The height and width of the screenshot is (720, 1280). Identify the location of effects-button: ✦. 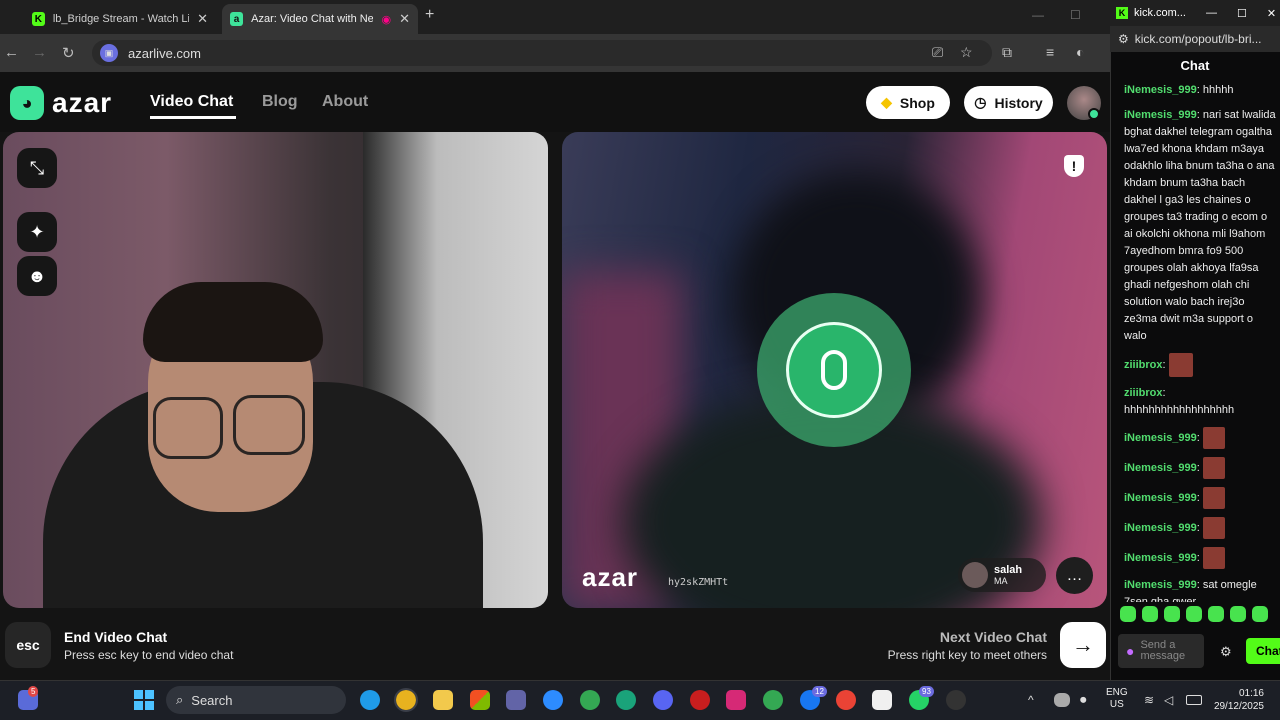
(37, 232).